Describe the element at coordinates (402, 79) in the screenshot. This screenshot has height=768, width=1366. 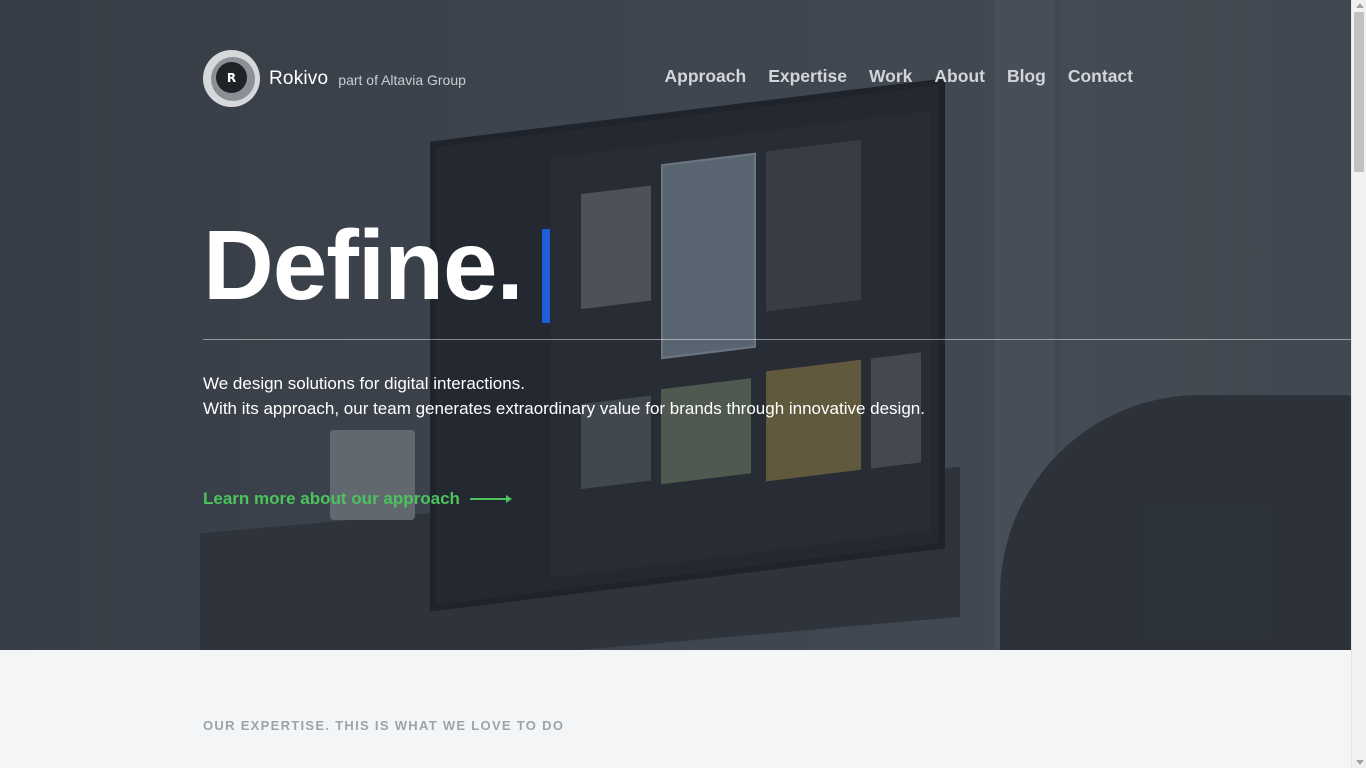
I see `brand-tagline: part of Altavia Group` at that location.